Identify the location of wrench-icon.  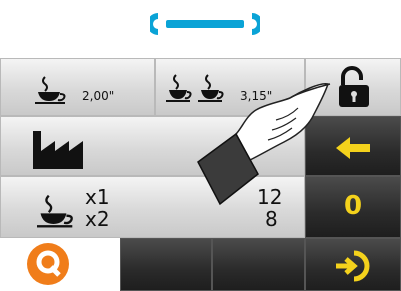
(205, 24).